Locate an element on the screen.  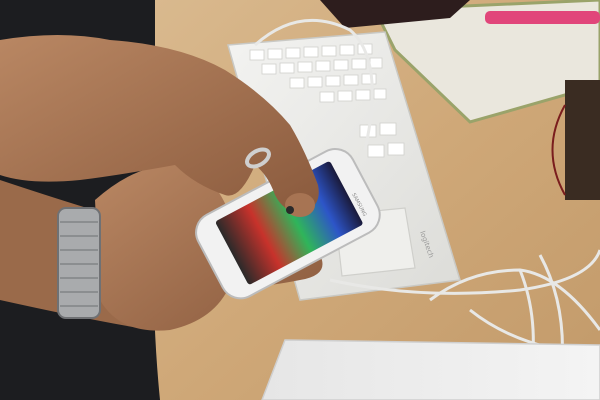
laptop-corner is located at coordinates (430, 369).